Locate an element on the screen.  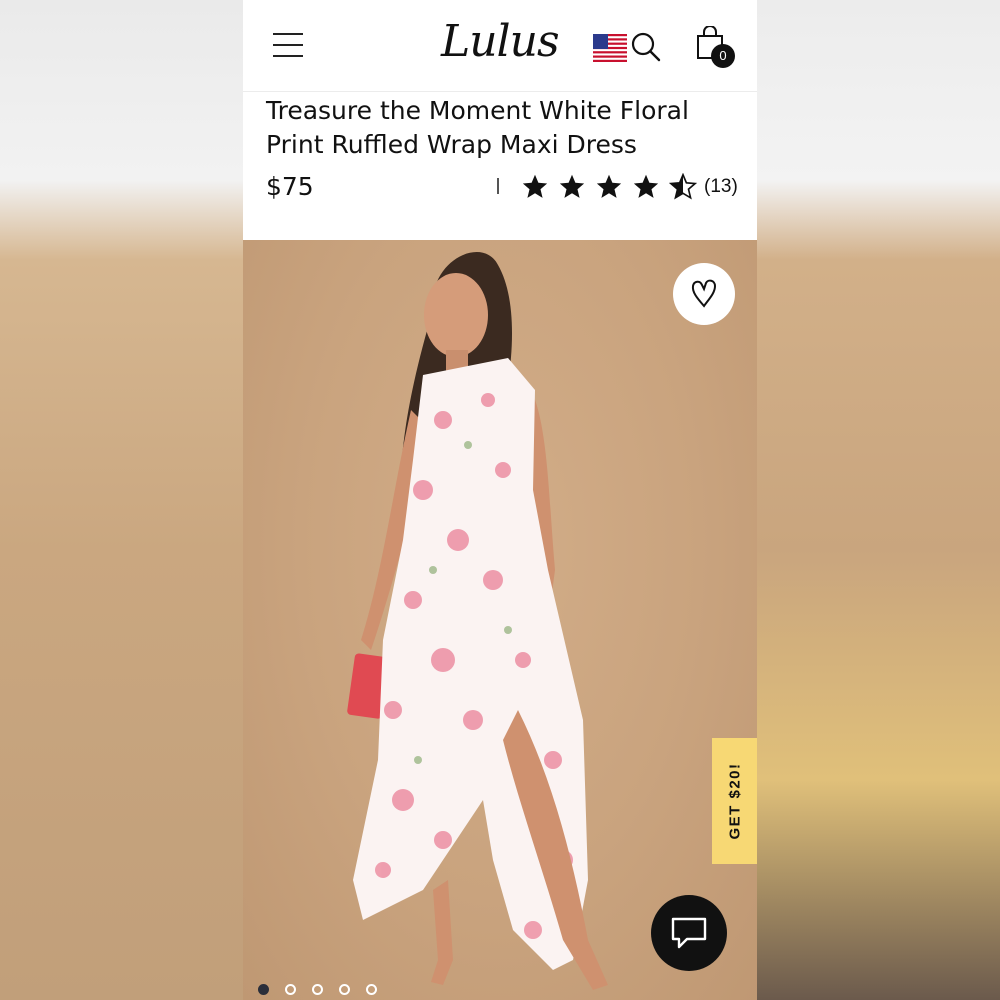
hamburger-menu-icon is located at coordinates (288, 45).